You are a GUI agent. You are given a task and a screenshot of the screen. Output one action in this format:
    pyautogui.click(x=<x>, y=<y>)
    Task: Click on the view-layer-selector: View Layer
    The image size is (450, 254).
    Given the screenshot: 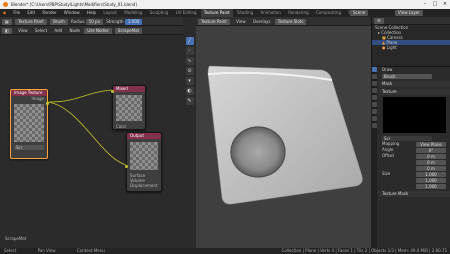 What is the action you would take?
    pyautogui.click(x=410, y=13)
    